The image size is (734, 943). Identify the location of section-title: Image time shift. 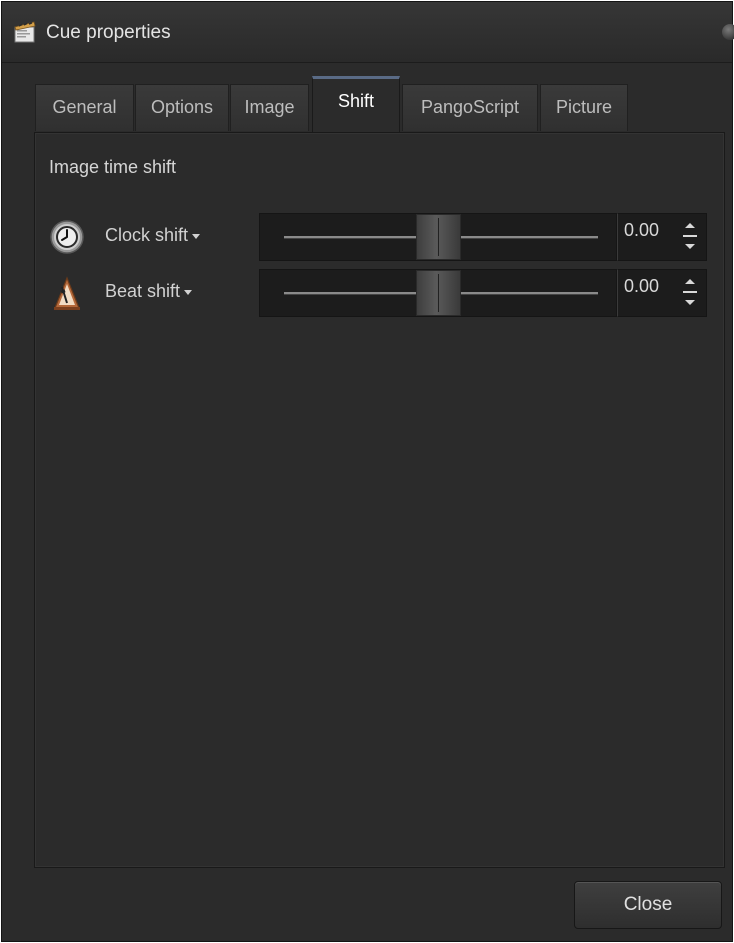
(113, 167).